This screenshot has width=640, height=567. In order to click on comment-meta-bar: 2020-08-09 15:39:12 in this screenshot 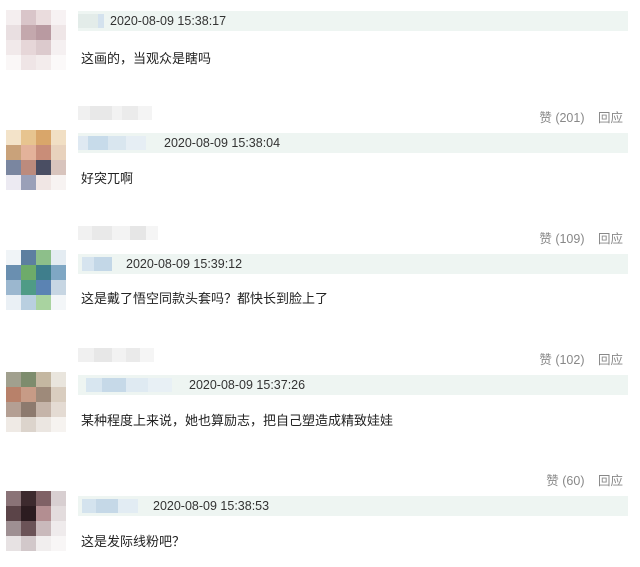, I will do `click(353, 264)`.